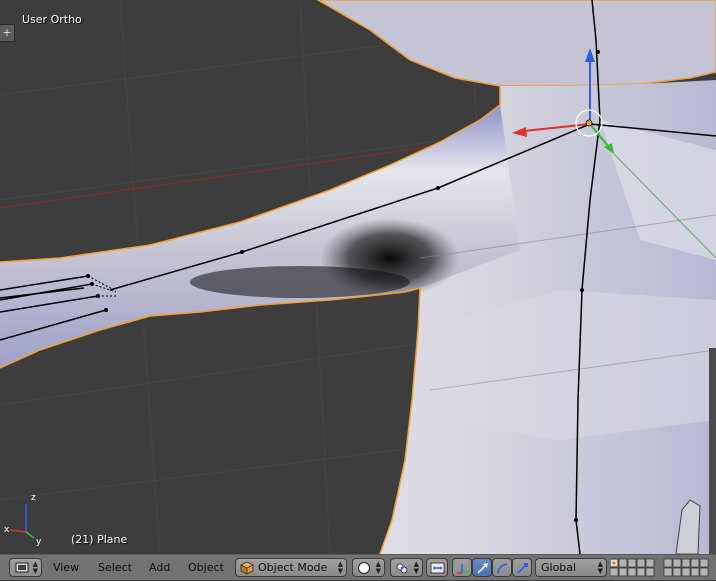 This screenshot has height=581, width=716. I want to click on manipulator-icon, so click(437, 568).